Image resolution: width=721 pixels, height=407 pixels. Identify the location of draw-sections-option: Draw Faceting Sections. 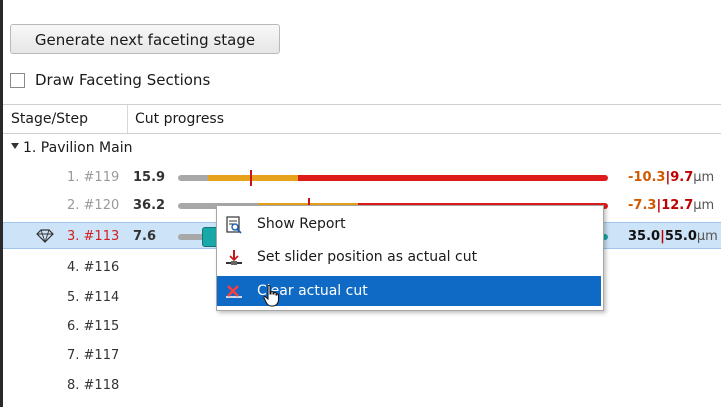
(110, 80).